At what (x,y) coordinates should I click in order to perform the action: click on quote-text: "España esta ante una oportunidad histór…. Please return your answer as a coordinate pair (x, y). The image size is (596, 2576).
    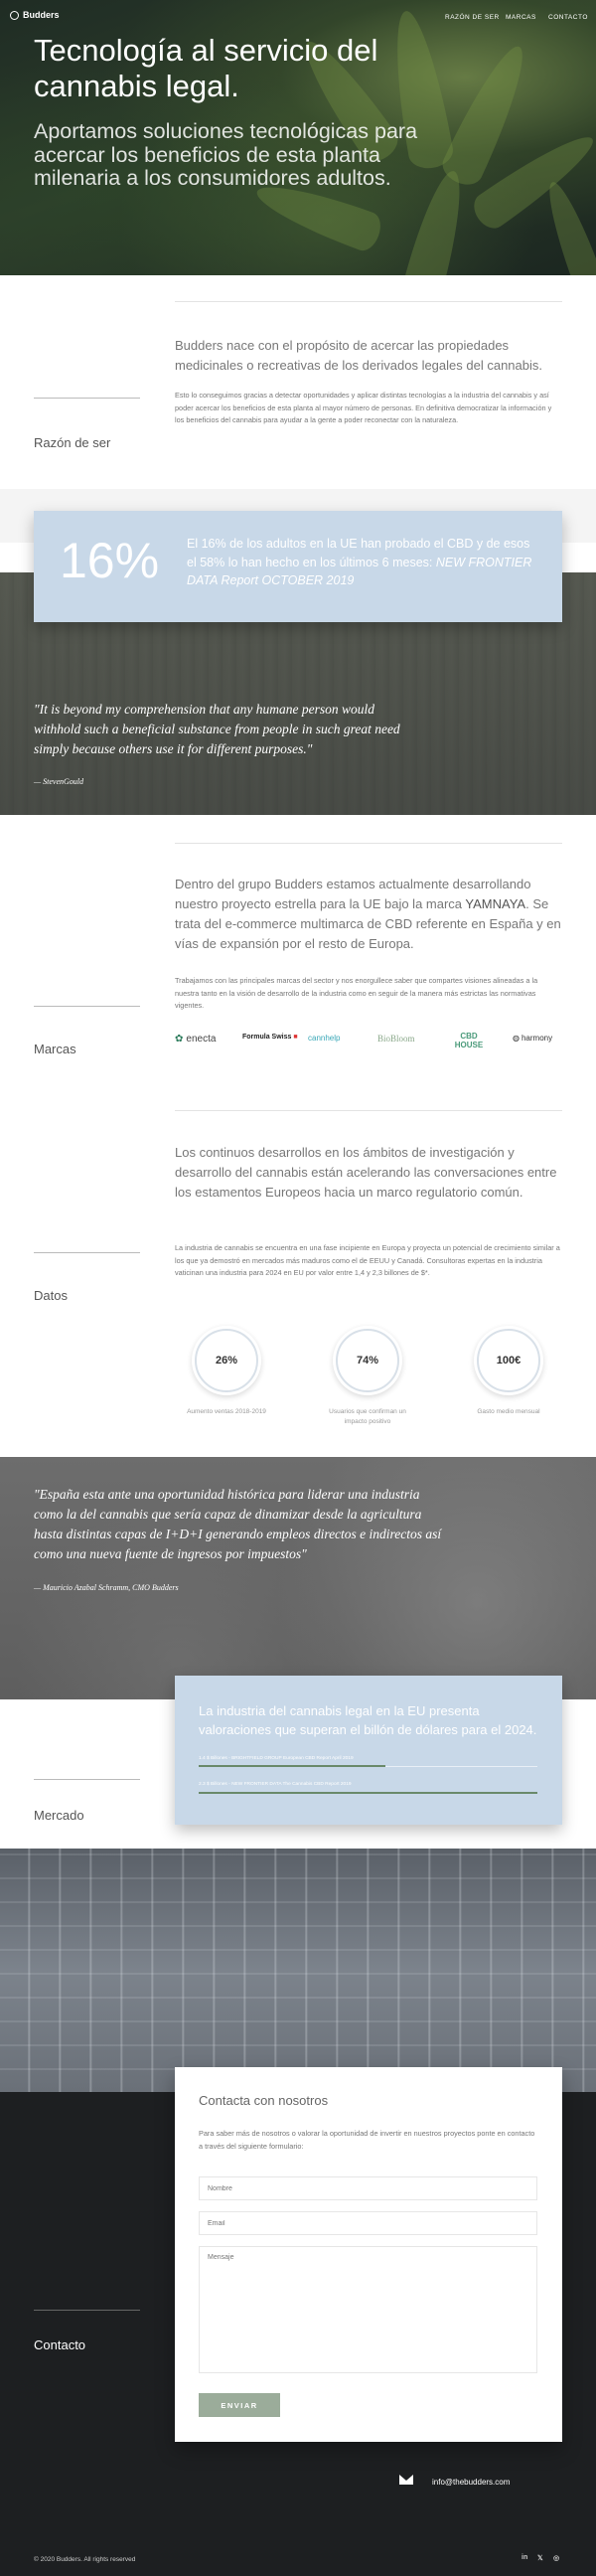
    Looking at the image, I should click on (238, 1524).